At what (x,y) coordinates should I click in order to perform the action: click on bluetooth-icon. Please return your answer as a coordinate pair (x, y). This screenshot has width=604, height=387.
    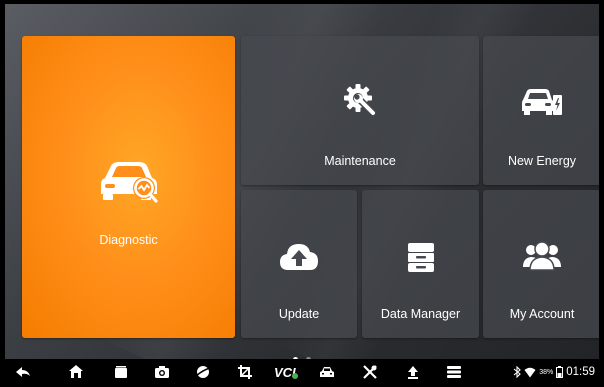
    Looking at the image, I should click on (517, 372).